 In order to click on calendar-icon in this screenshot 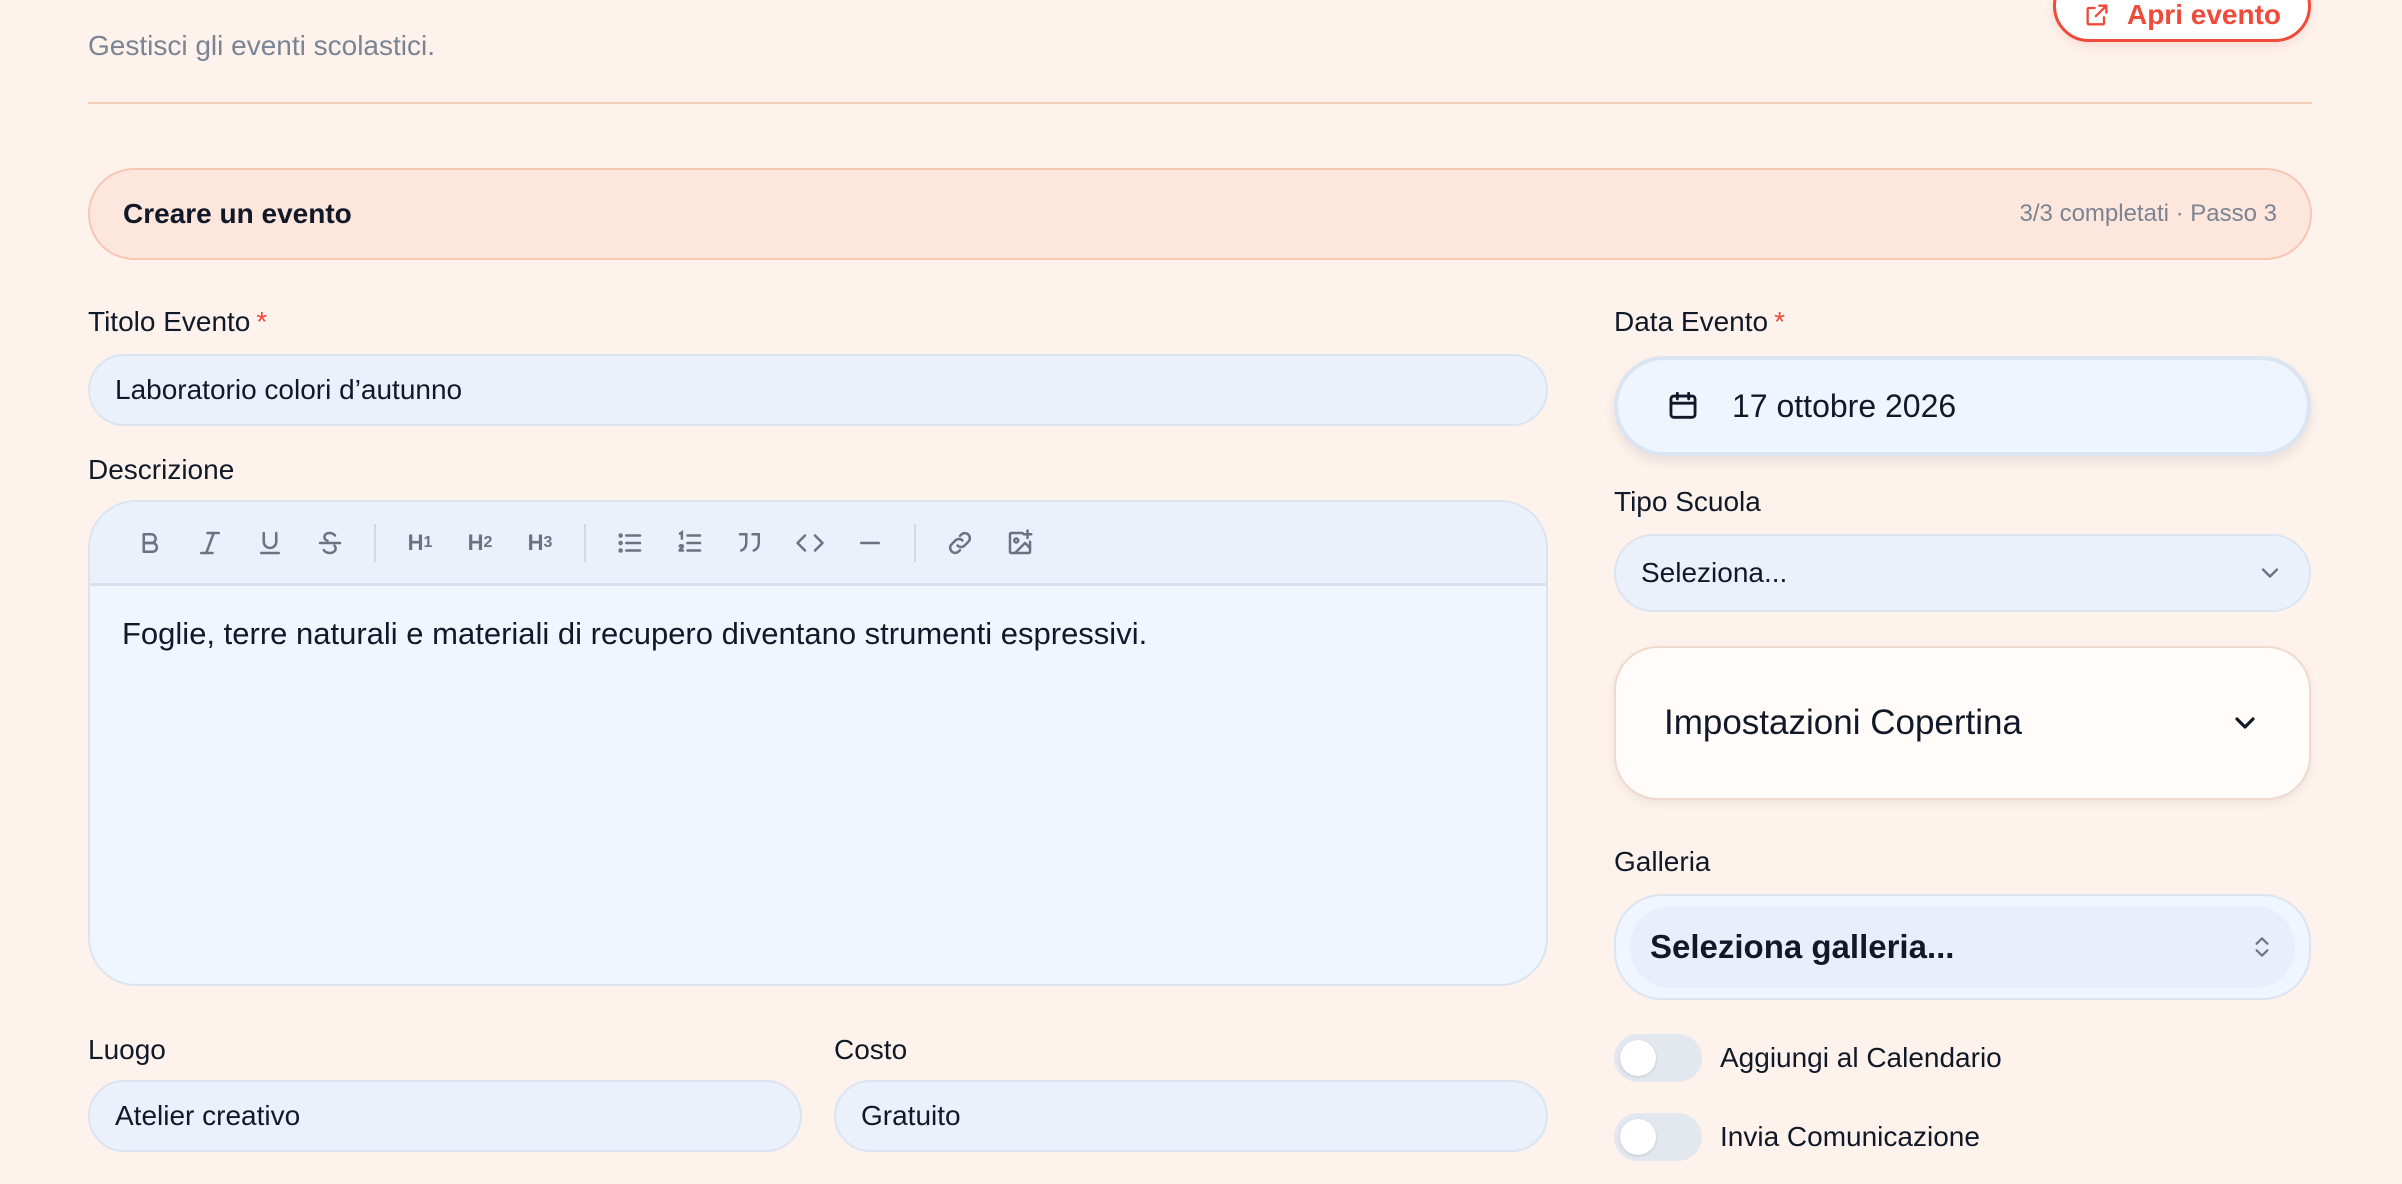, I will do `click(1683, 405)`.